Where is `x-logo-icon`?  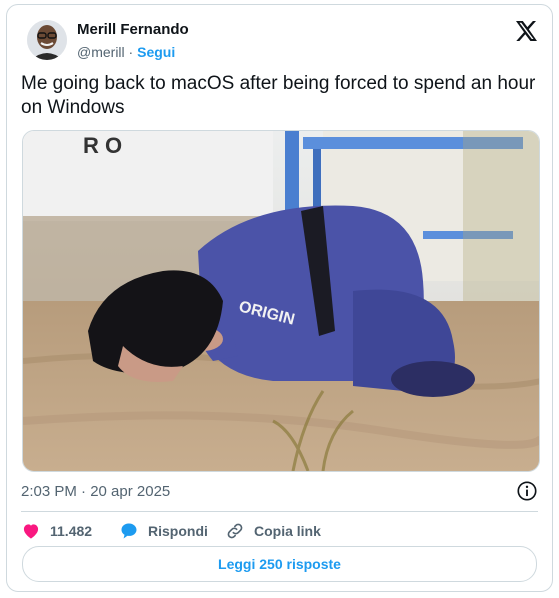 x-logo-icon is located at coordinates (526, 31).